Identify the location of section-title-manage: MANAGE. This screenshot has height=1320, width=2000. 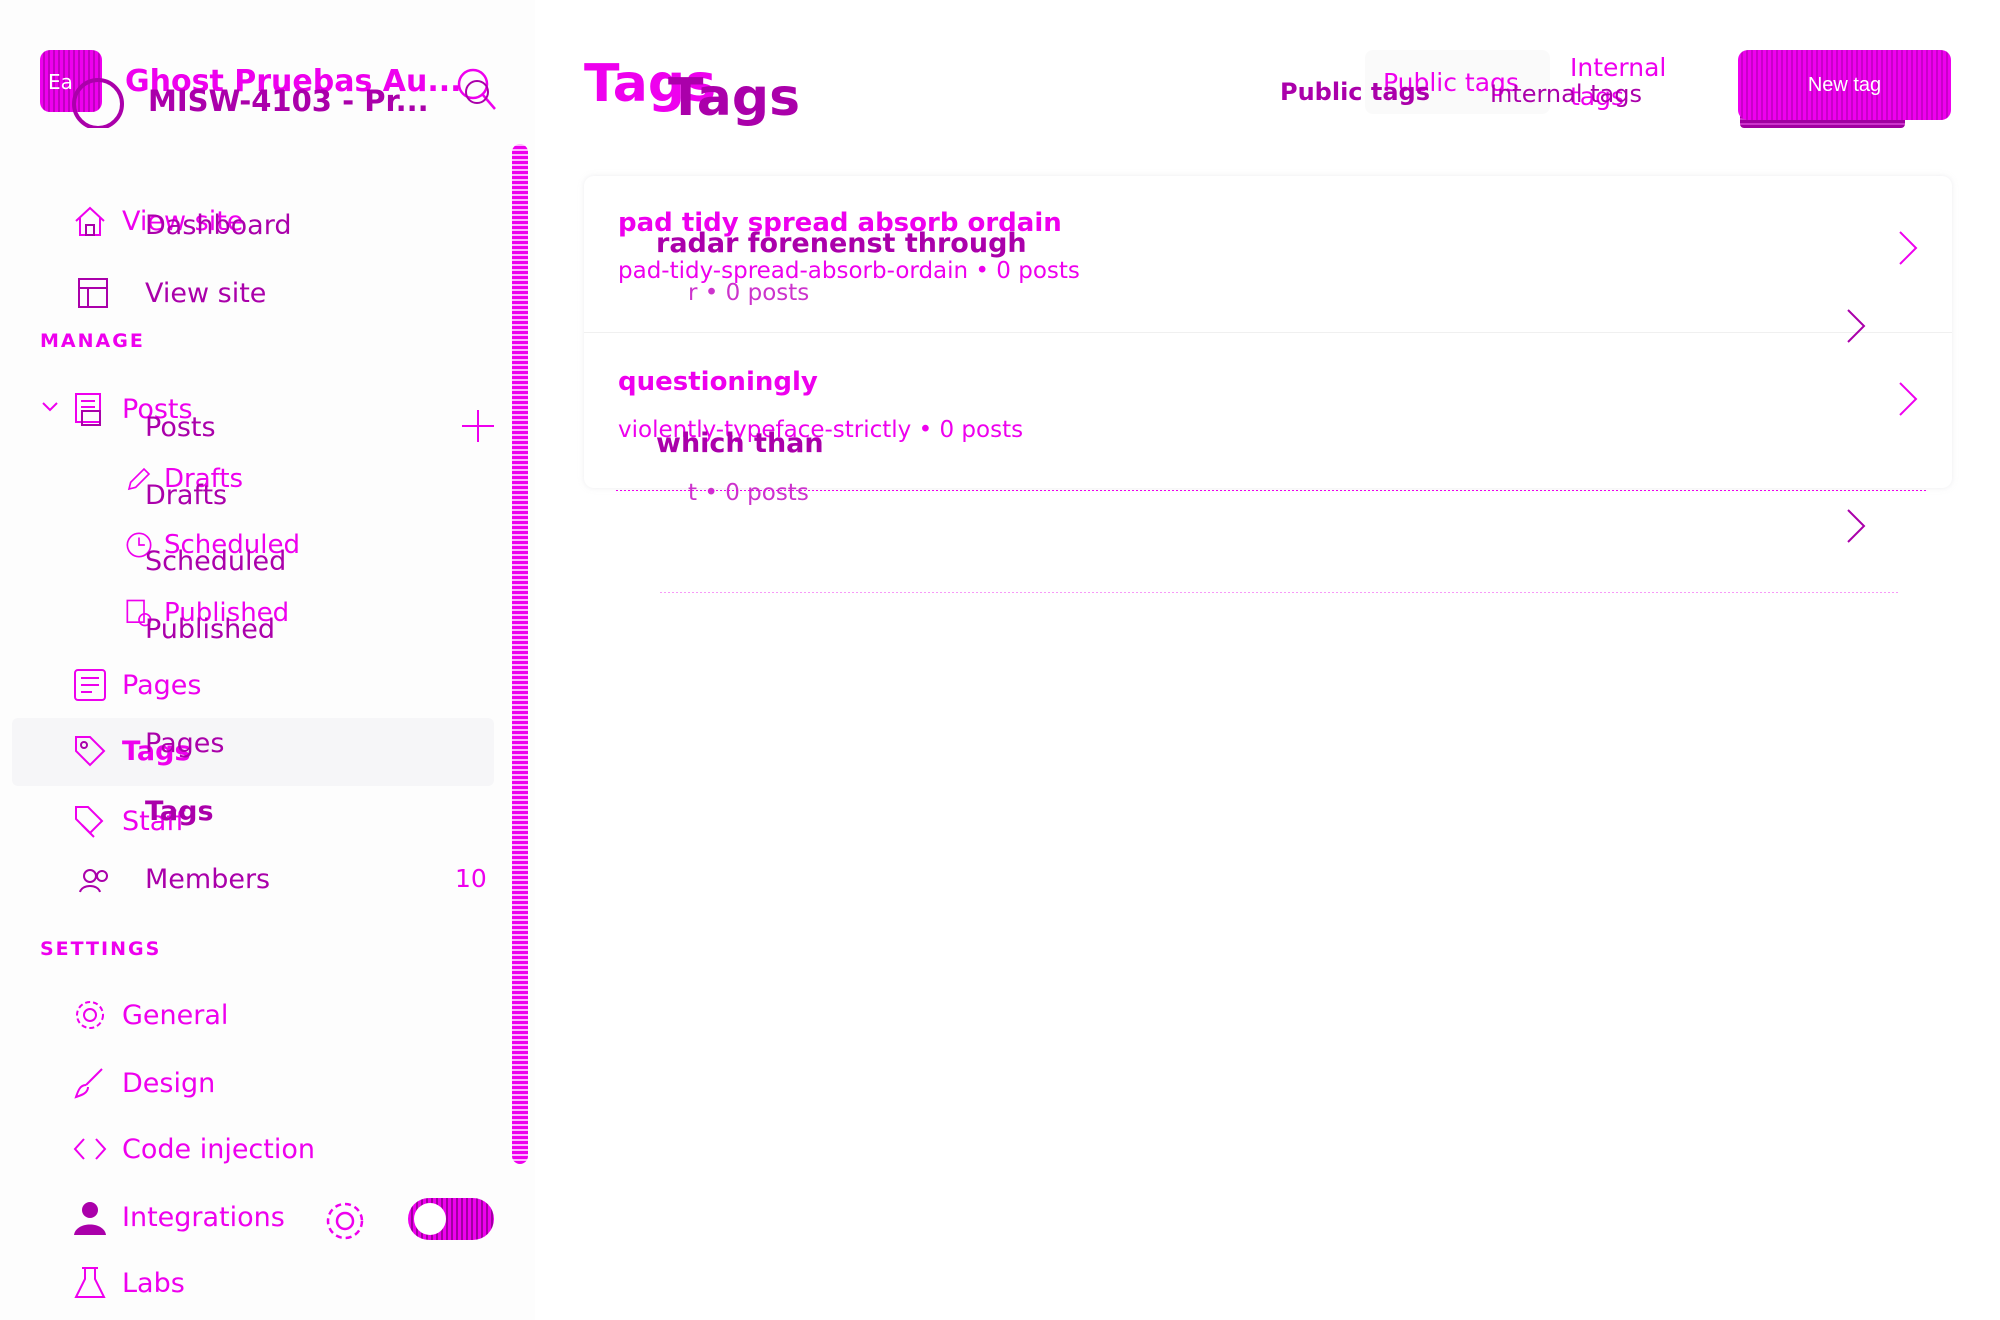
(92, 341).